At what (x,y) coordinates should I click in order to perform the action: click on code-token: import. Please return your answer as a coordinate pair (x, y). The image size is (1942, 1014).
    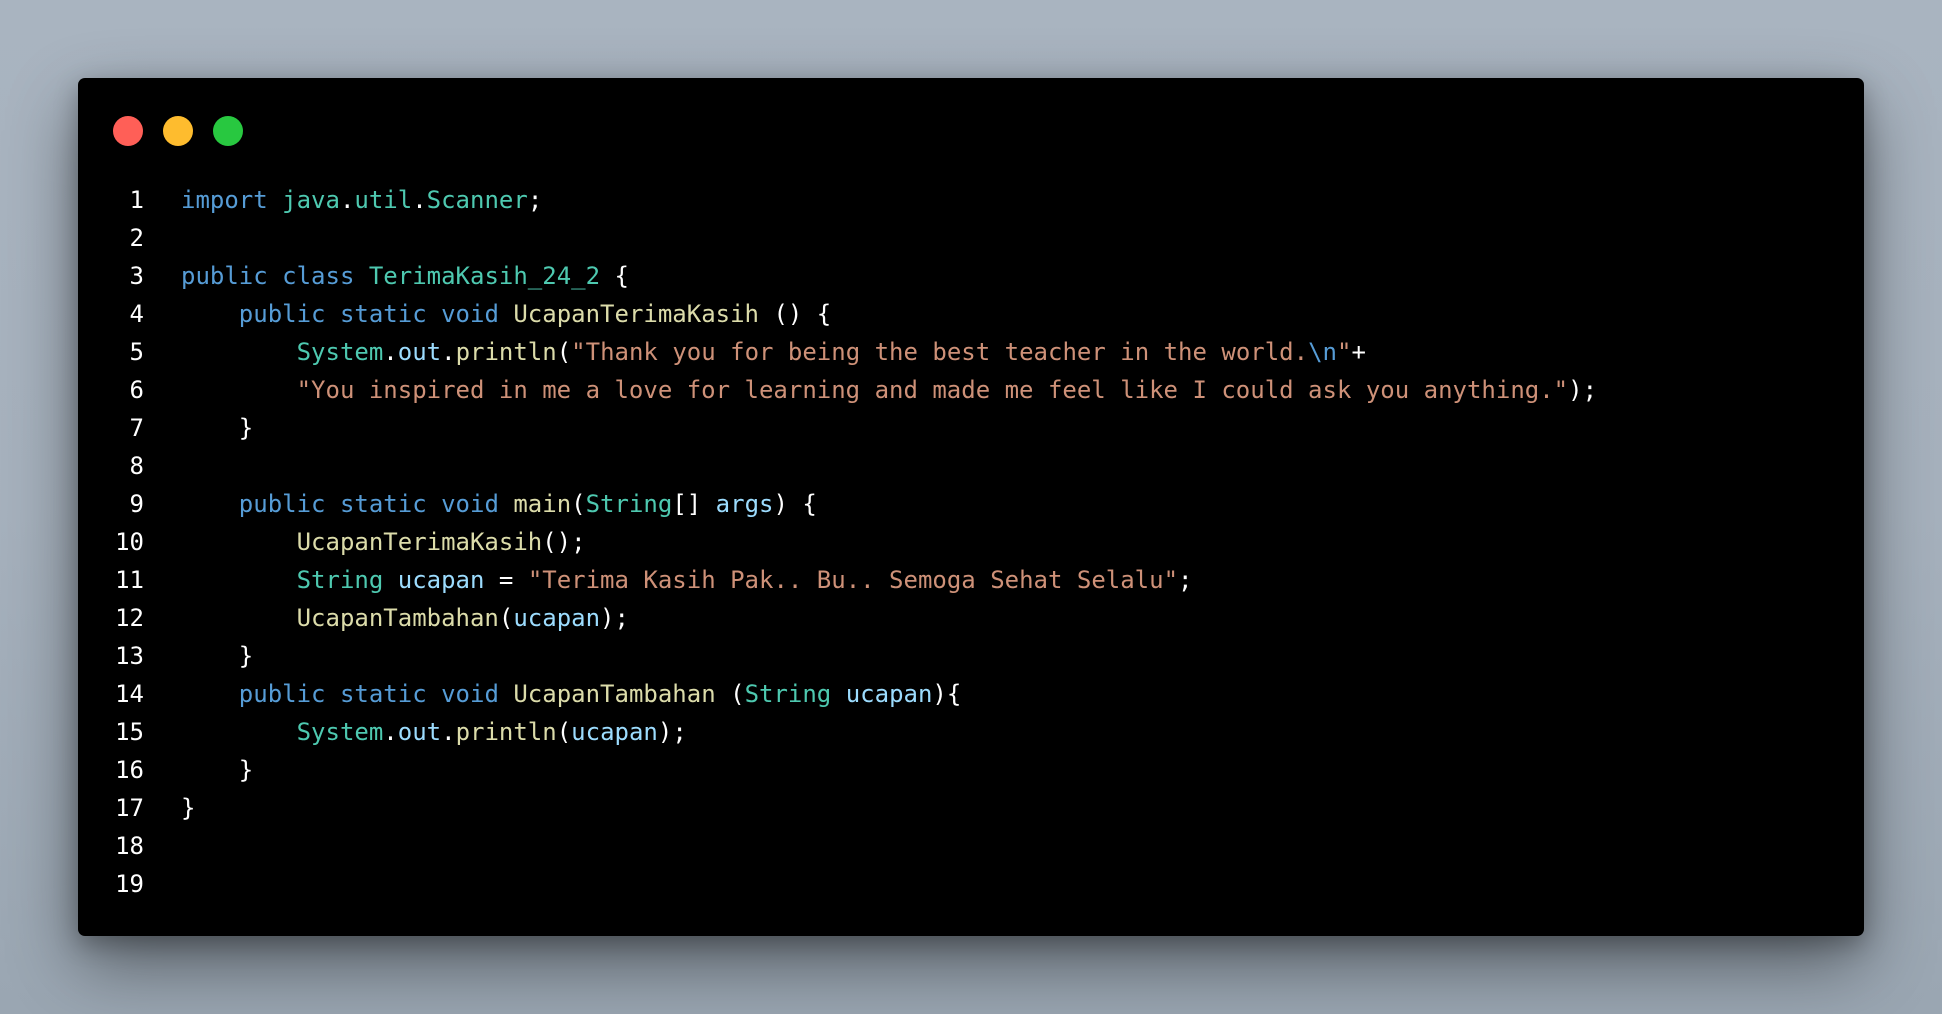
    Looking at the image, I should click on (224, 200).